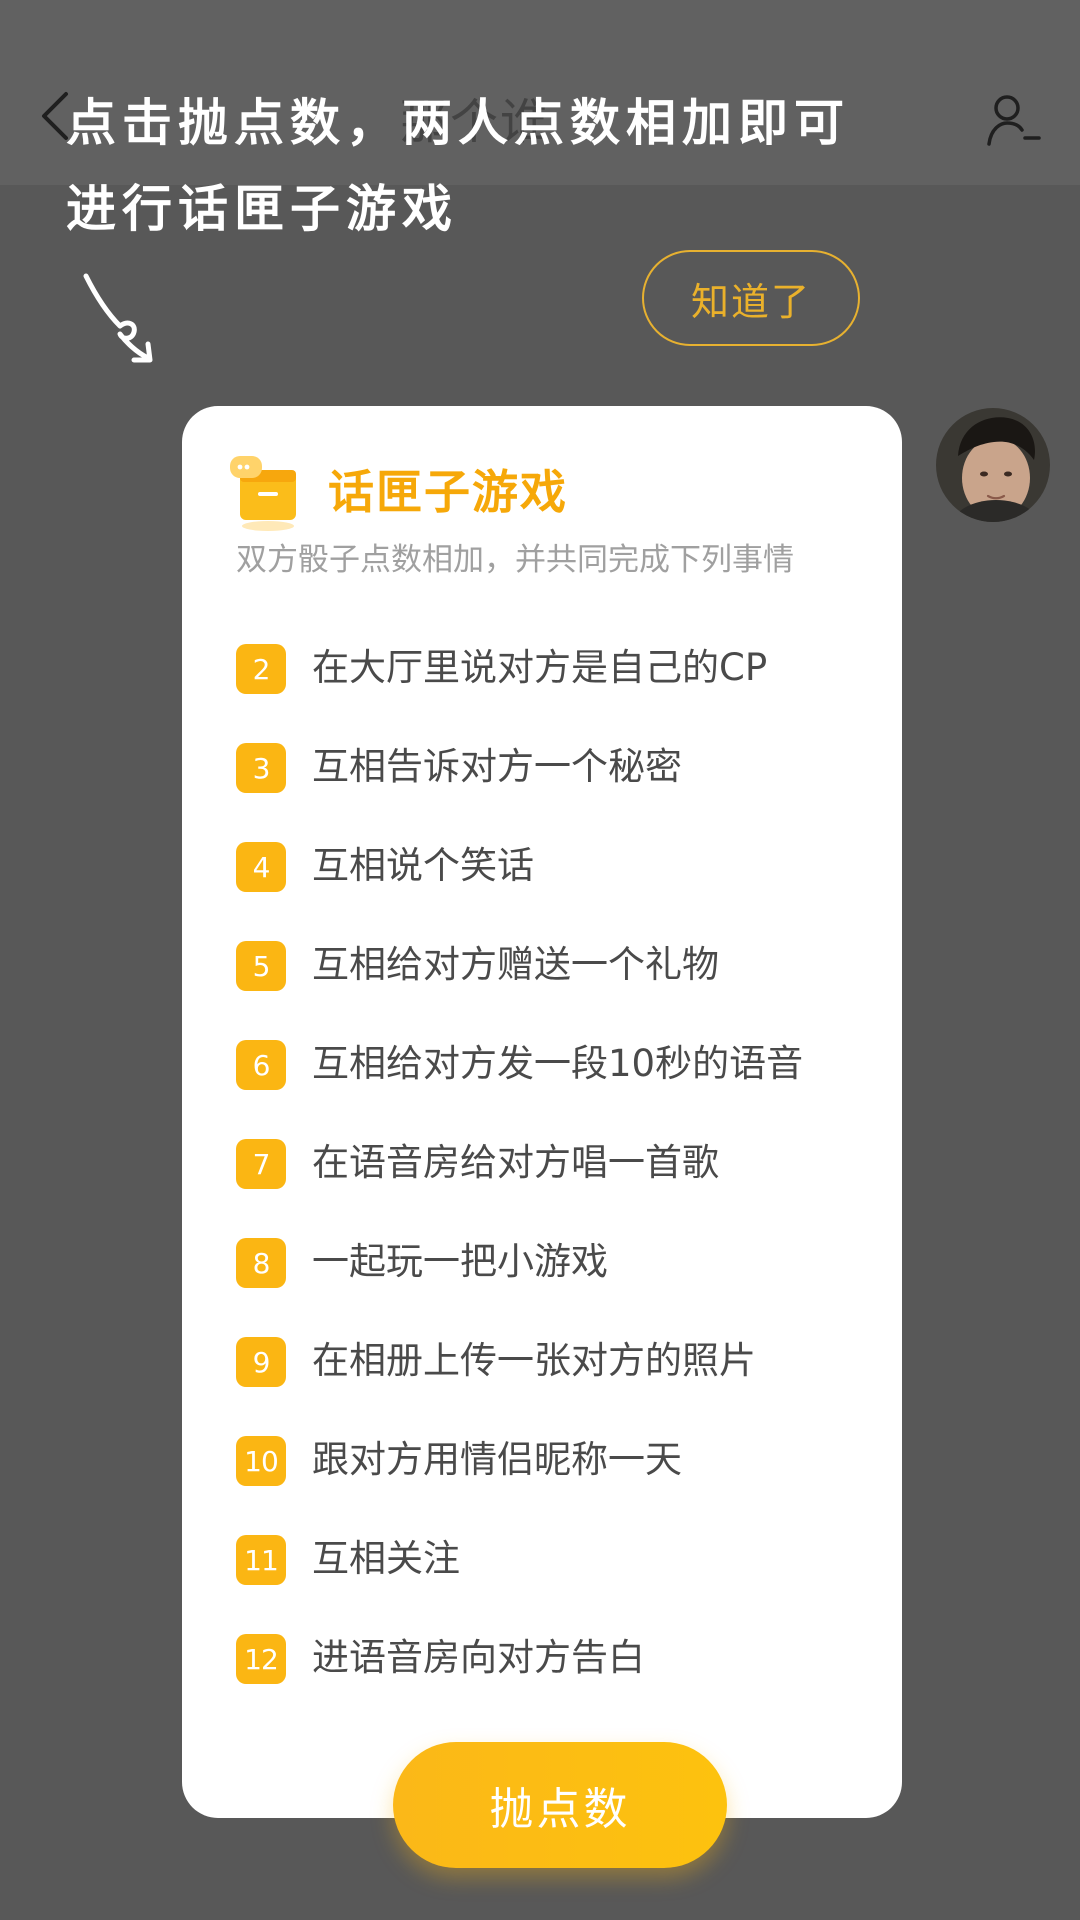  I want to click on got-it-button: 知道了, so click(751, 298).